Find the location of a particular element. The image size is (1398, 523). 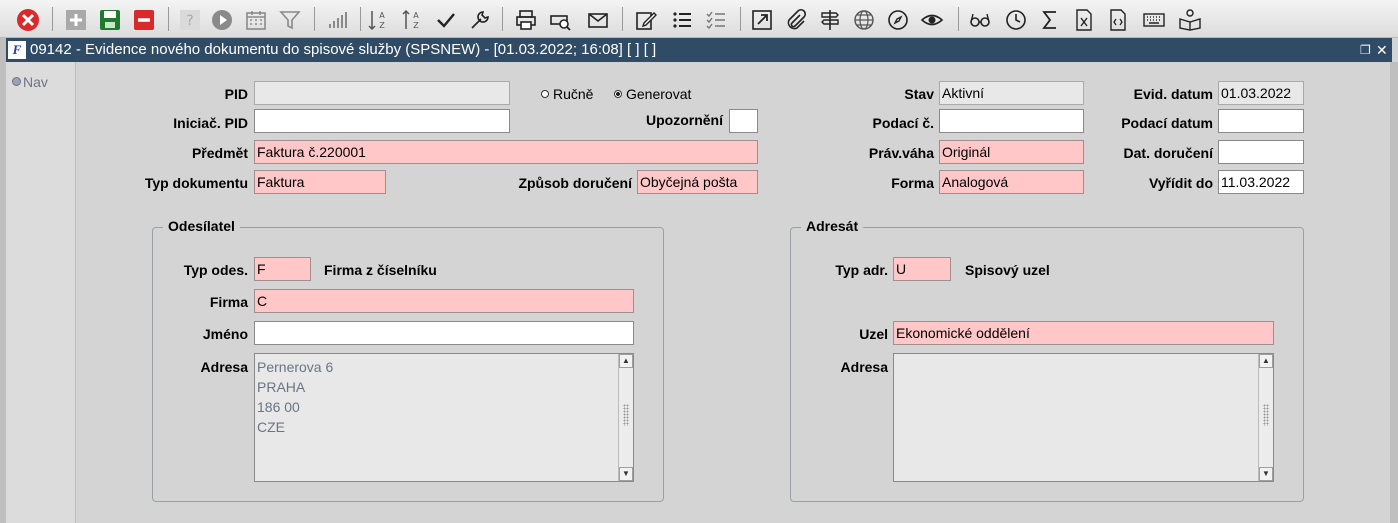

prav-vaha-field: Originál is located at coordinates (1011, 152).